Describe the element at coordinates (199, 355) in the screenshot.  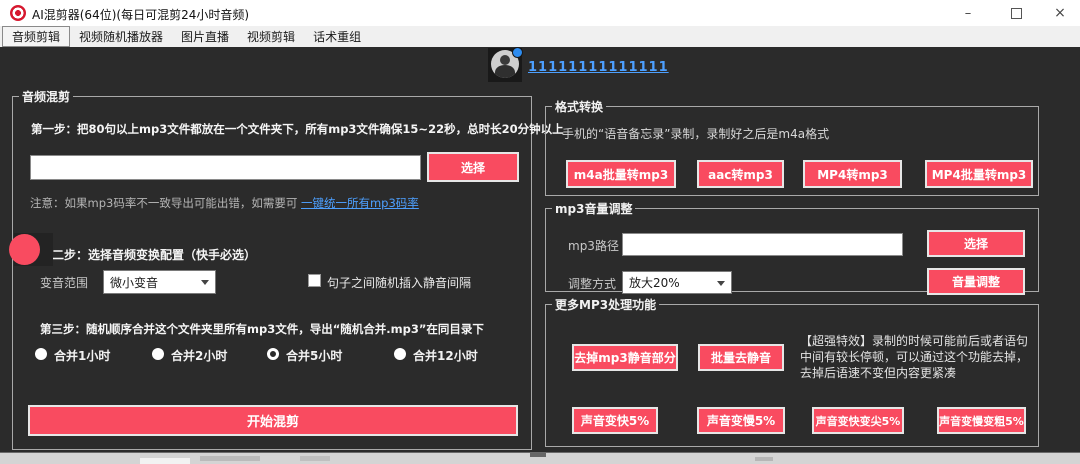
I see `radio-merge-2h-label: 合并2小时` at that location.